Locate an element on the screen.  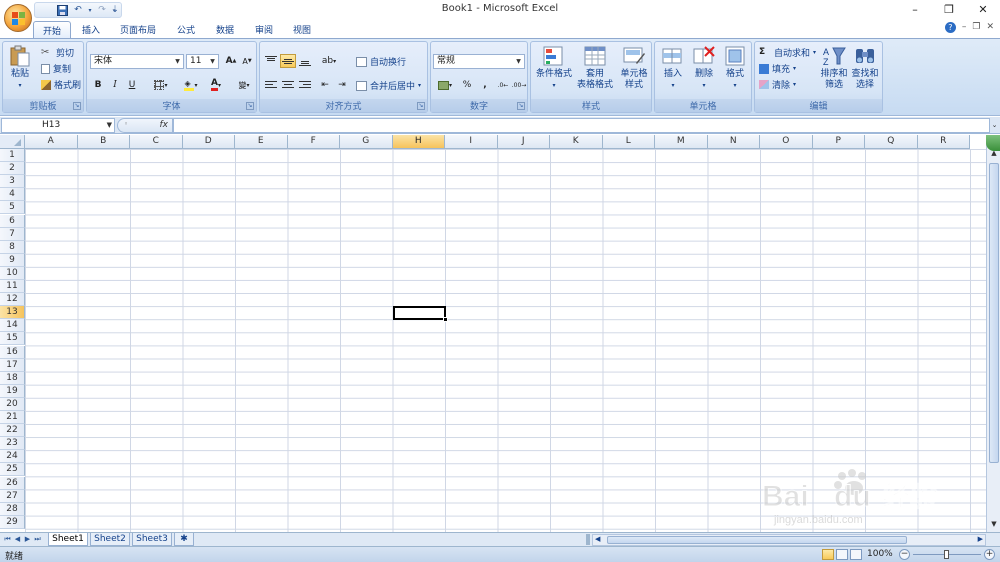
row-header-20: 20 is located at coordinates (12, 404).